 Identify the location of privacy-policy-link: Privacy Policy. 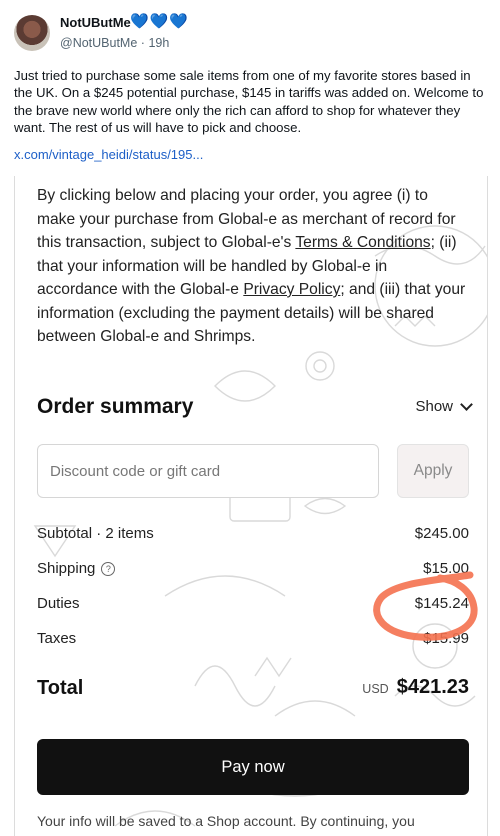
(291, 289).